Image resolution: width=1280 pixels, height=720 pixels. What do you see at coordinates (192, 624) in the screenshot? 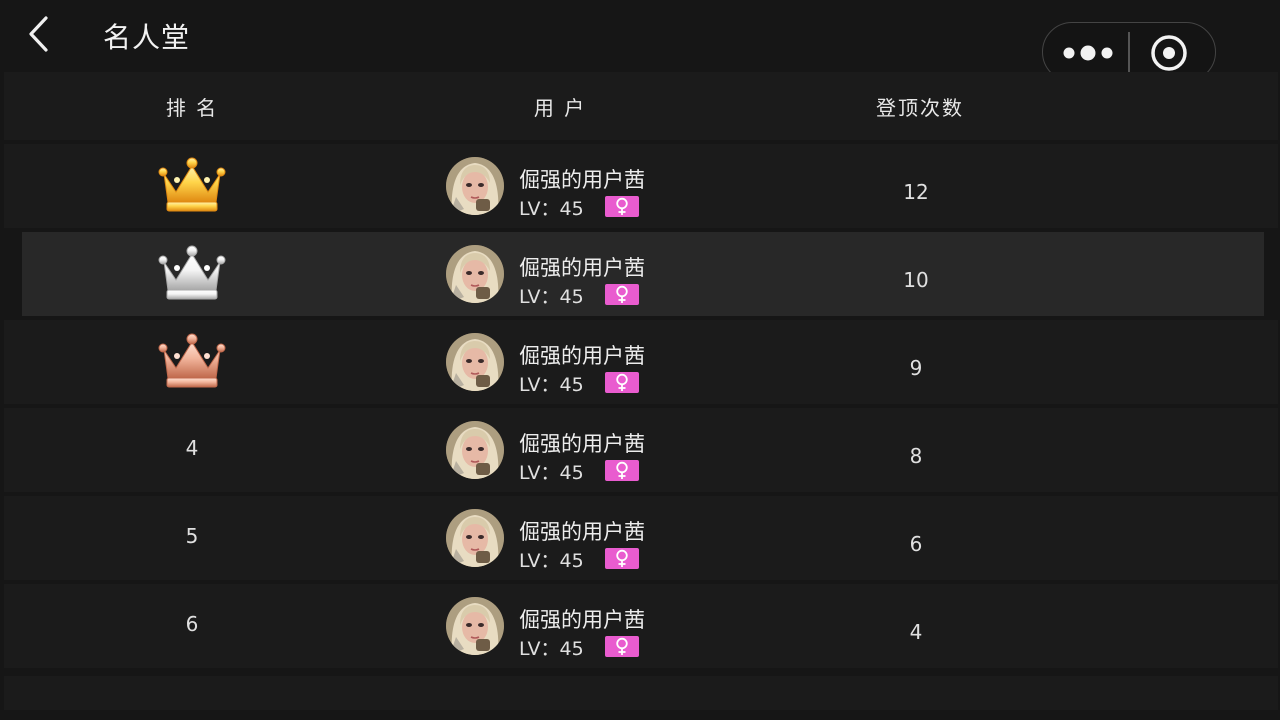
I see `rank-number: 6` at bounding box center [192, 624].